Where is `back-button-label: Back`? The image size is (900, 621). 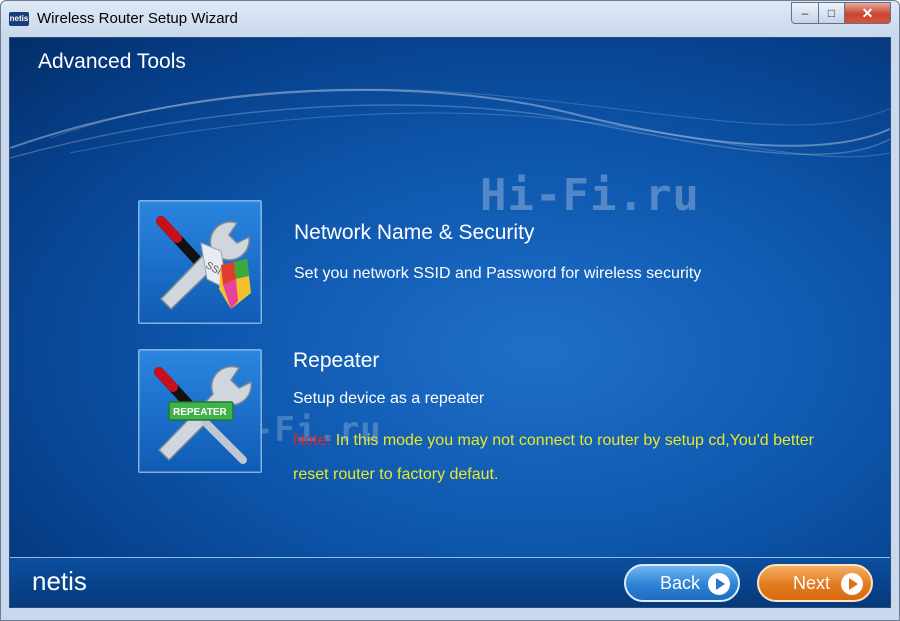 back-button-label: Back is located at coordinates (680, 582).